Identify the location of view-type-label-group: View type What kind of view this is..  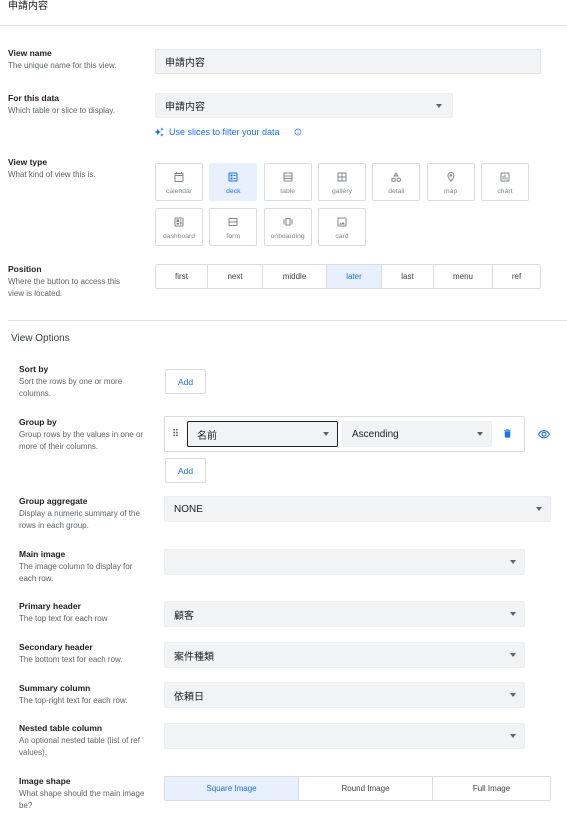
(68, 169).